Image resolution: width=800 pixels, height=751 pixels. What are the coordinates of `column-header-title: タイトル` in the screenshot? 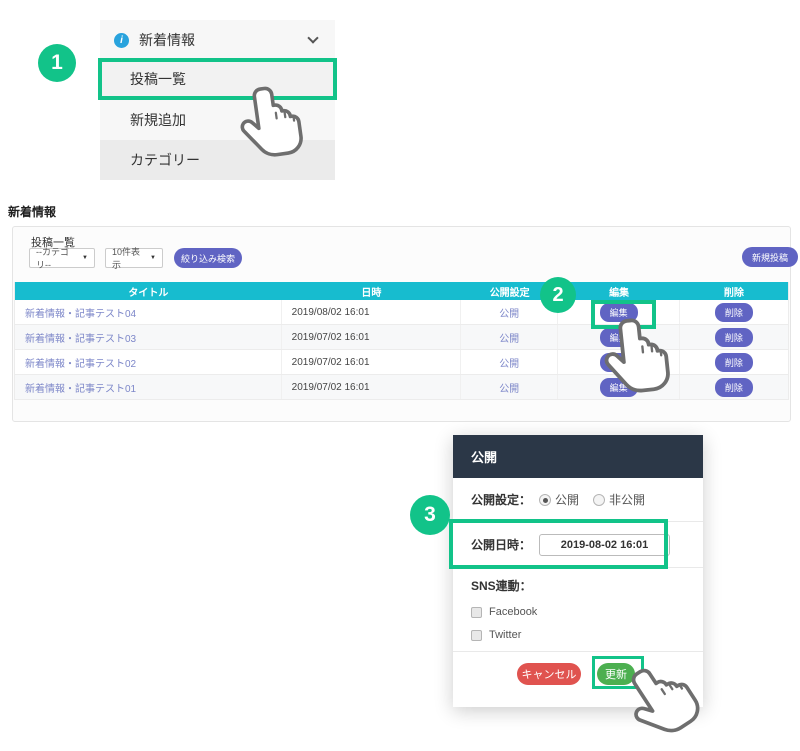 It's located at (148, 293).